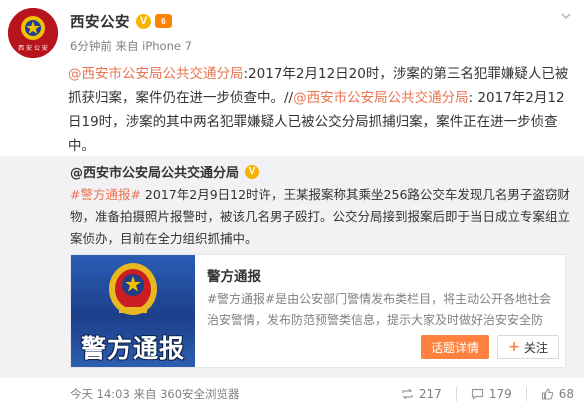  Describe the element at coordinates (547, 394) in the screenshot. I see `like-icon` at that location.